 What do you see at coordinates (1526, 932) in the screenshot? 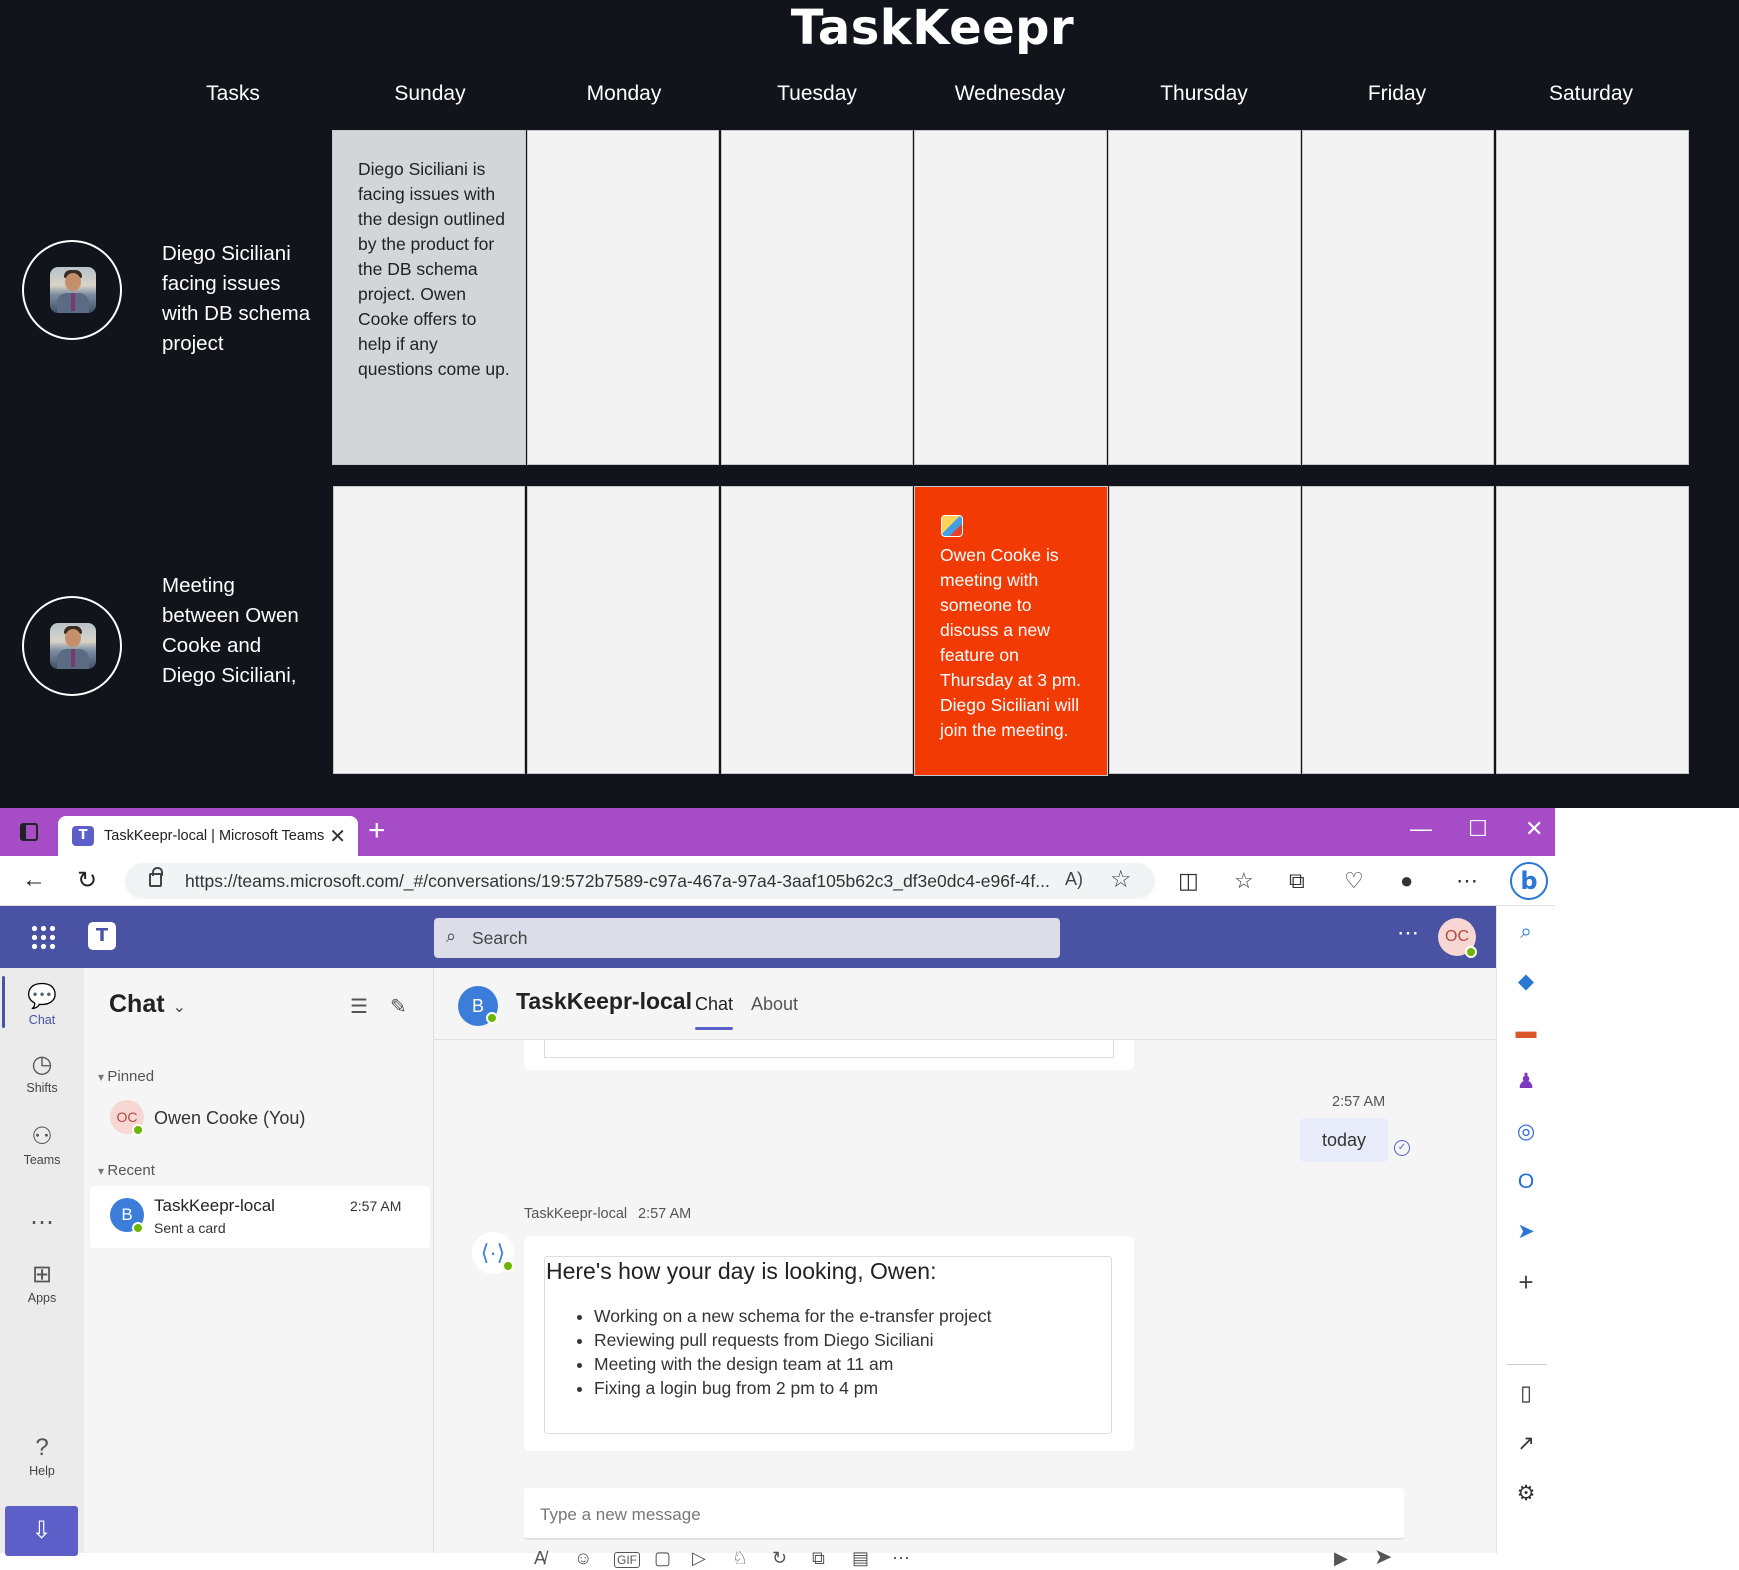
I see `sidebar-search-icon: ⌕` at bounding box center [1526, 932].